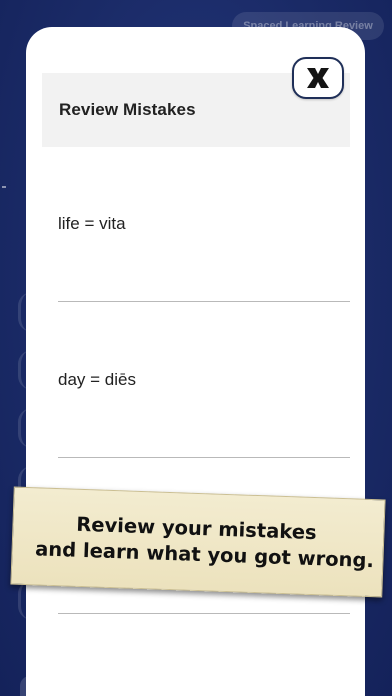 The width and height of the screenshot is (392, 696). What do you see at coordinates (4, 187) in the screenshot?
I see `background-mark` at bounding box center [4, 187].